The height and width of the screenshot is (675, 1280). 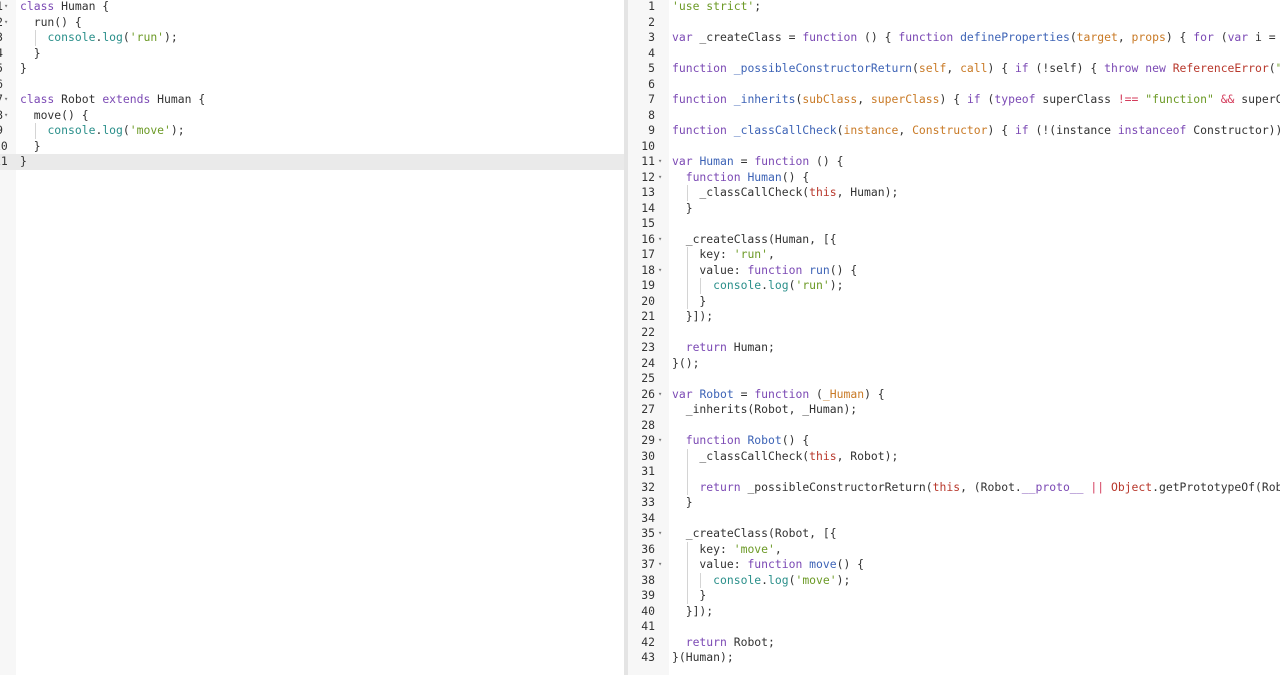 What do you see at coordinates (312, 116) in the screenshot?
I see `code-line: 8▾ move() {` at bounding box center [312, 116].